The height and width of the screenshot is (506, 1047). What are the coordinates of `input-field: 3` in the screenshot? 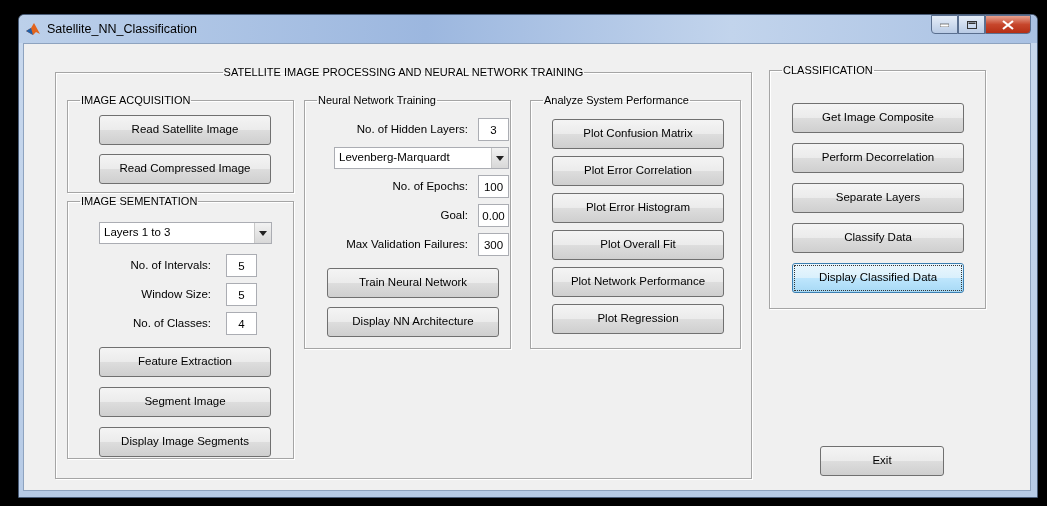 It's located at (493, 129).